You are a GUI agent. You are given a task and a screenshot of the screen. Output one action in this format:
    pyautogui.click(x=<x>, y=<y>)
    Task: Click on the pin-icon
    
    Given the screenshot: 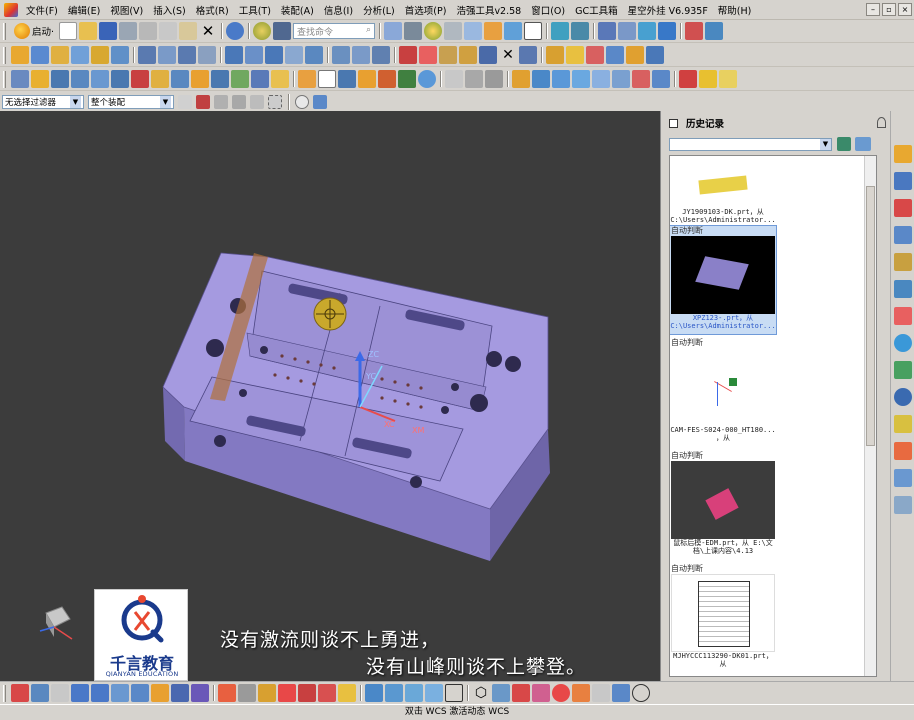 What is the action you would take?
    pyautogui.click(x=881, y=122)
    